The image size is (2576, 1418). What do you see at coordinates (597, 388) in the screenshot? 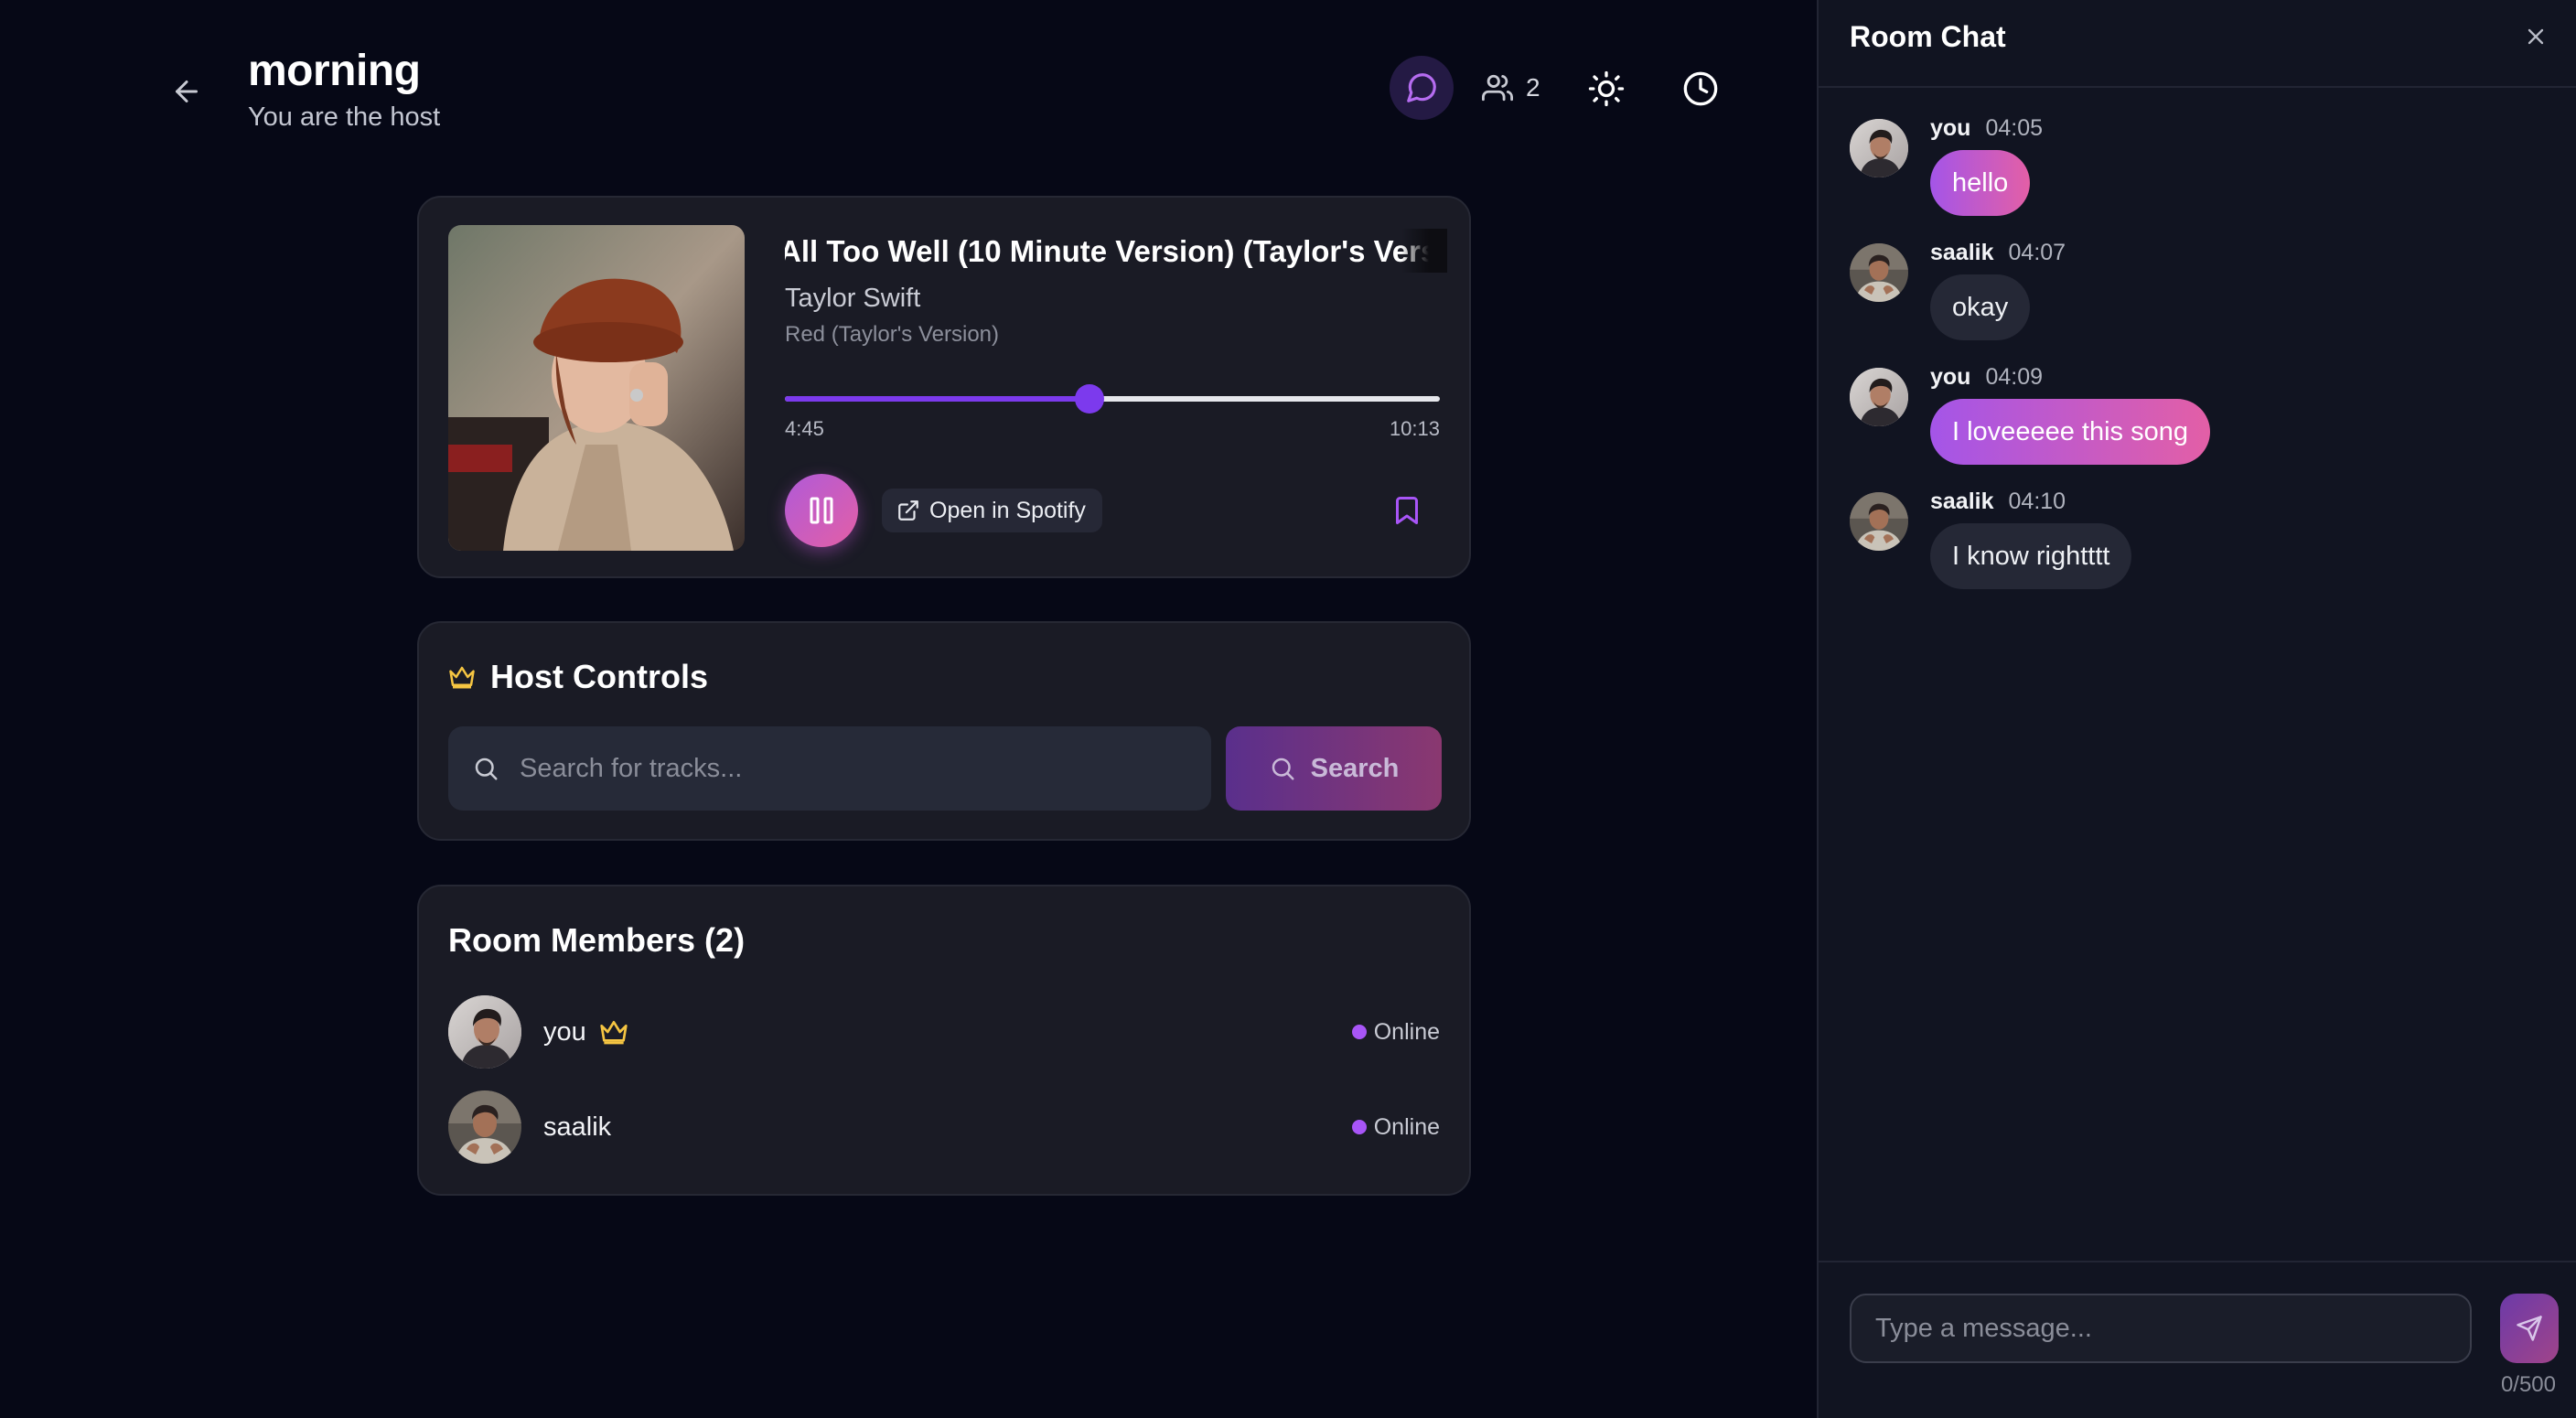
I see `album-art` at bounding box center [597, 388].